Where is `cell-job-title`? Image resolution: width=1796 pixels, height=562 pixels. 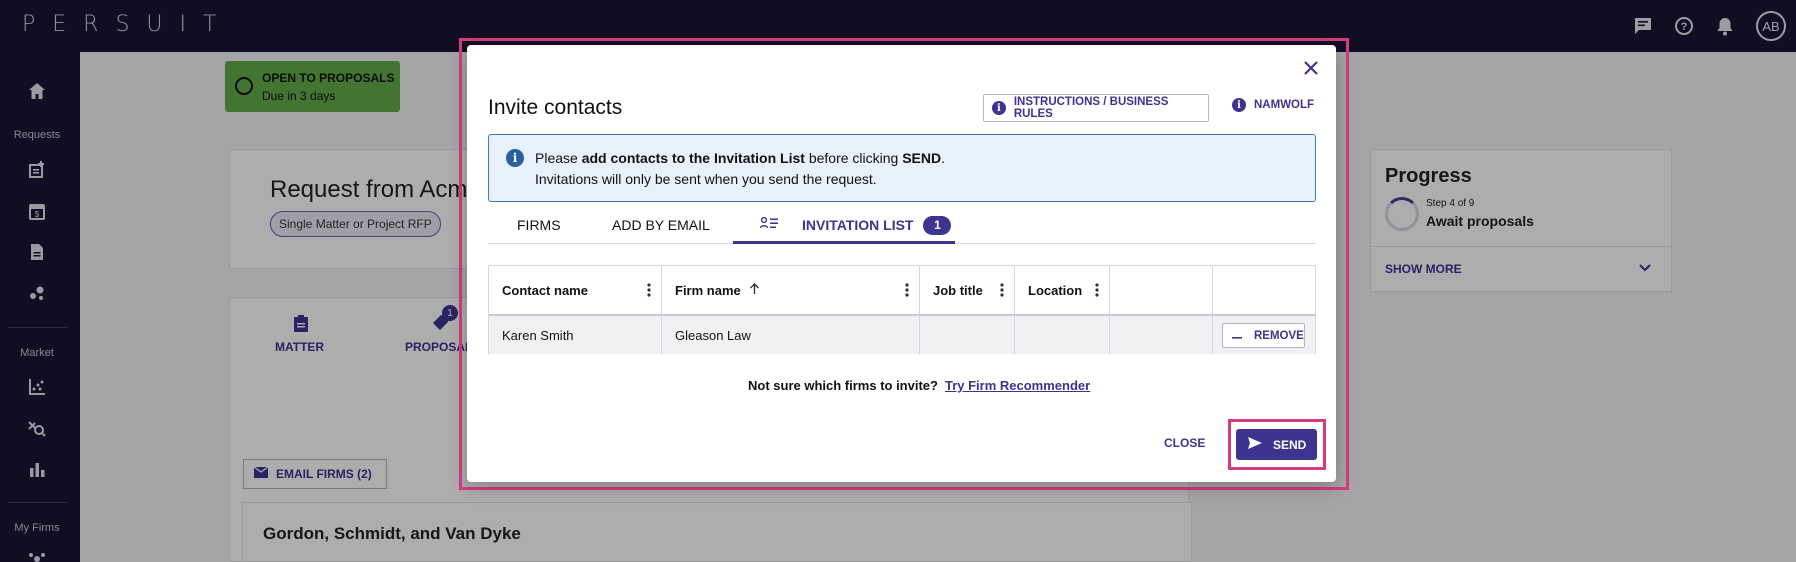
cell-job-title is located at coordinates (967, 335).